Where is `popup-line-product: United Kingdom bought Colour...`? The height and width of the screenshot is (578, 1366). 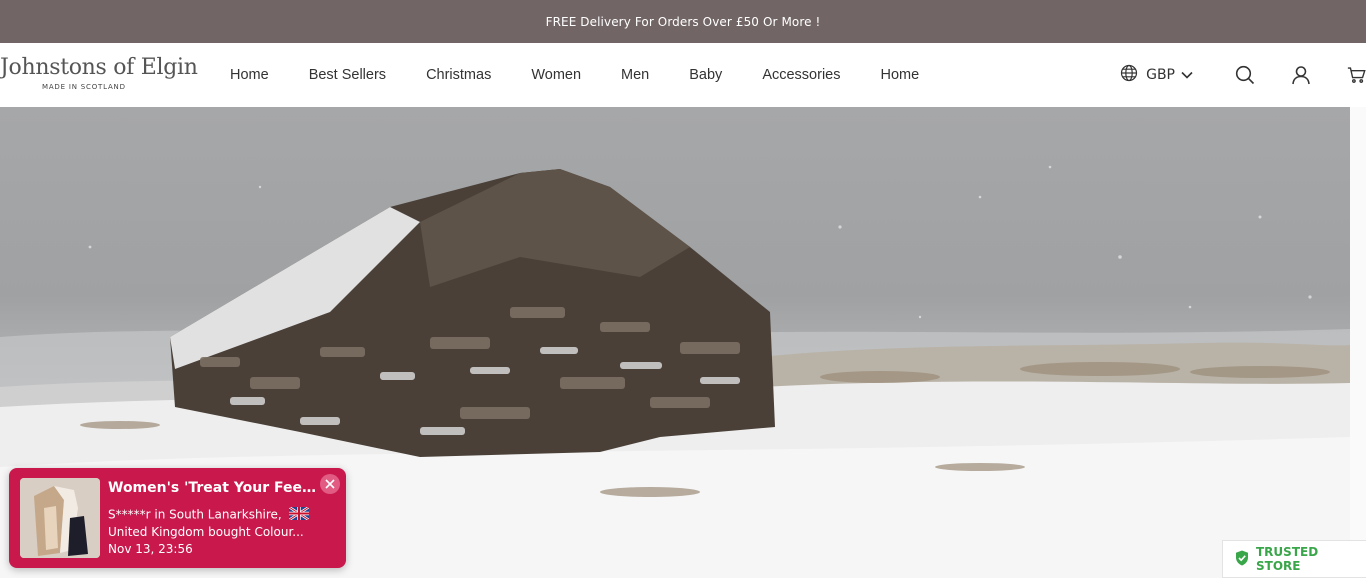
popup-line-product: United Kingdom bought Colour... is located at coordinates (206, 532).